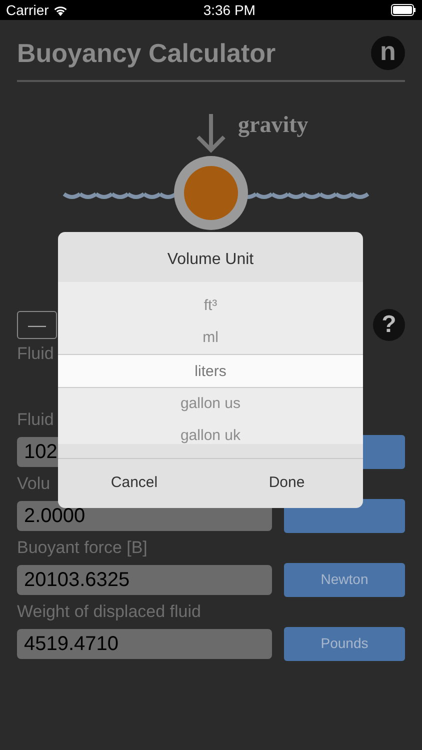 Image resolution: width=422 pixels, height=750 pixels. What do you see at coordinates (144, 643) in the screenshot?
I see `input-field: 4519.4710` at bounding box center [144, 643].